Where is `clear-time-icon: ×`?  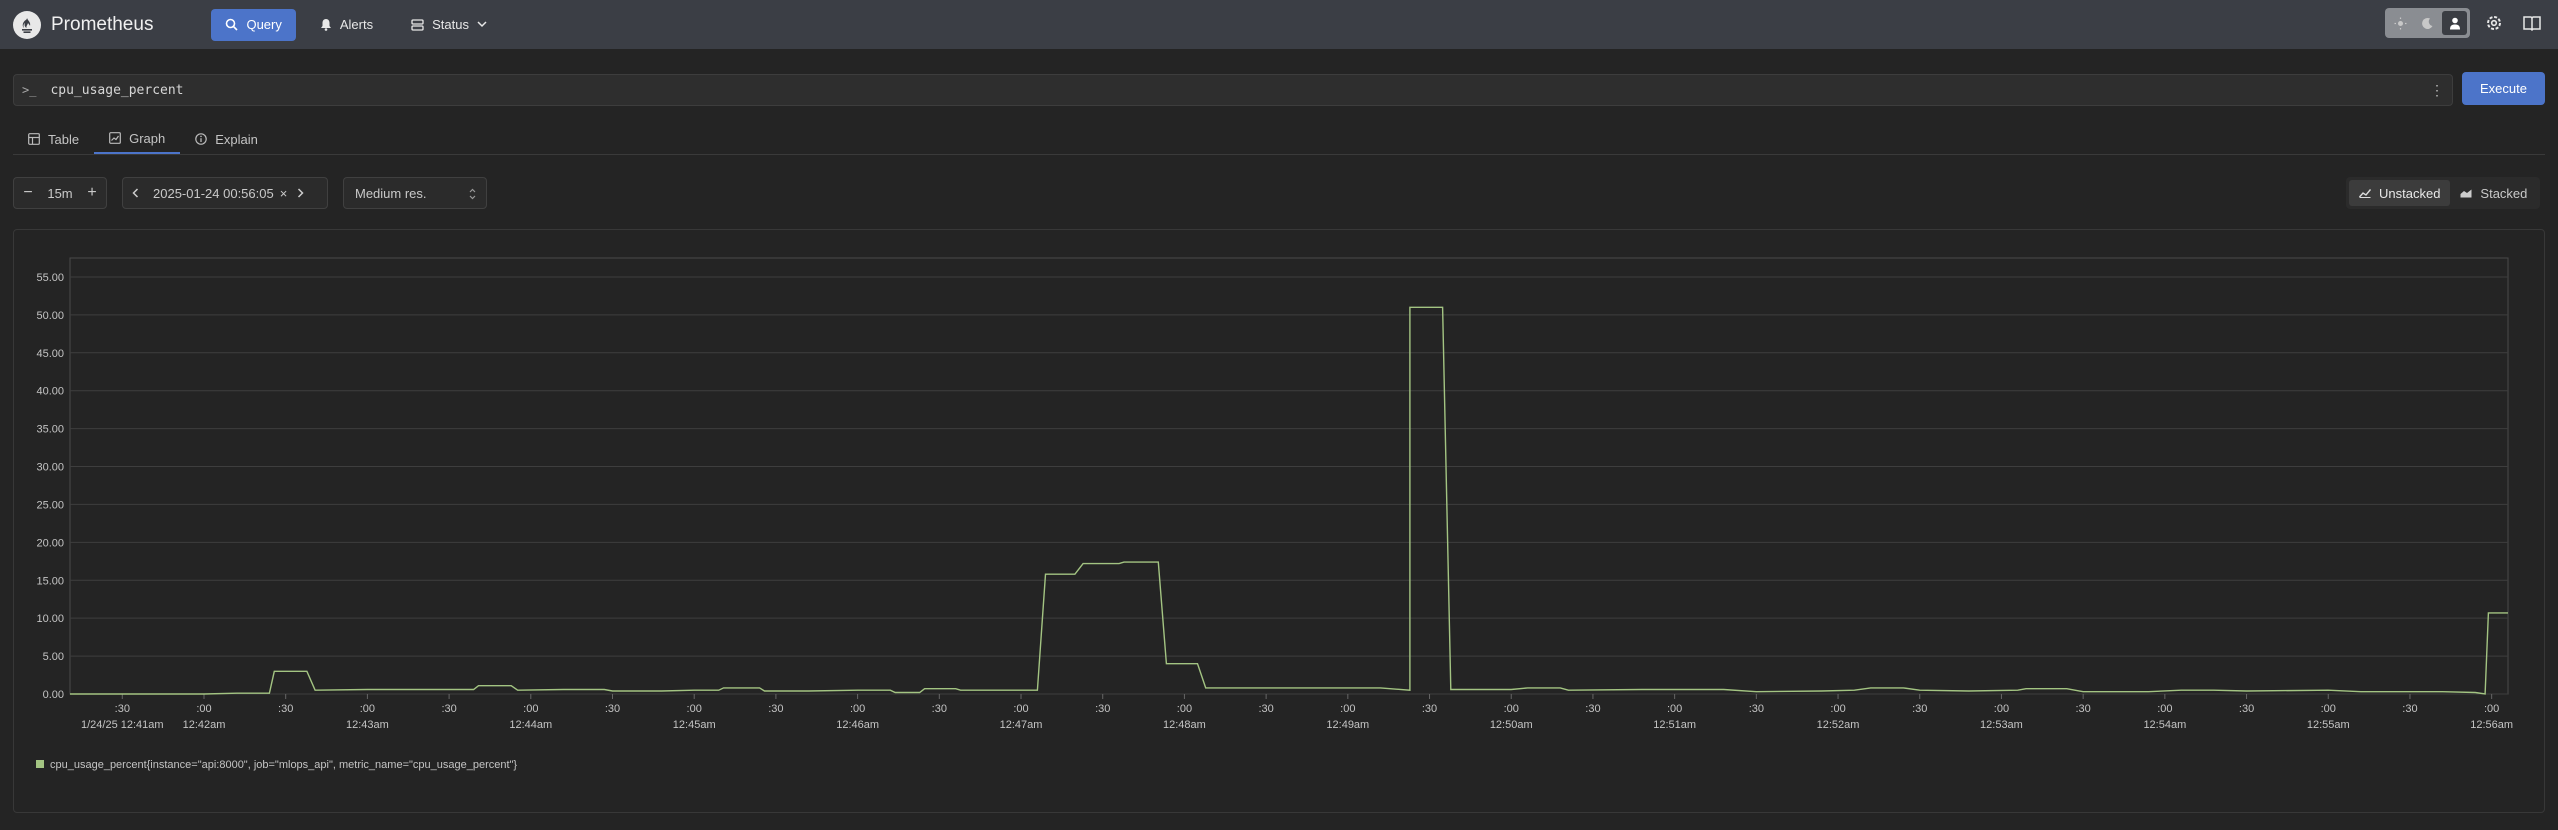 clear-time-icon: × is located at coordinates (284, 193).